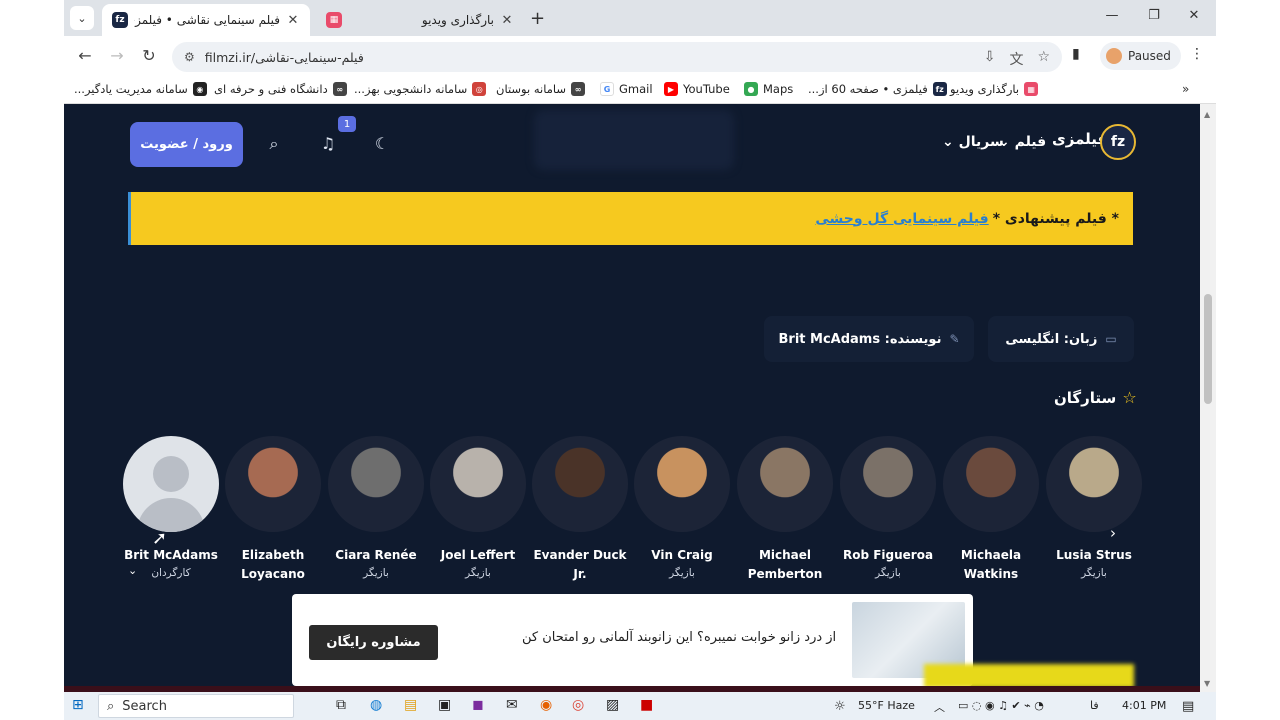 The image size is (1280, 720). I want to click on close-window-icon: ✕, so click(1194, 15).